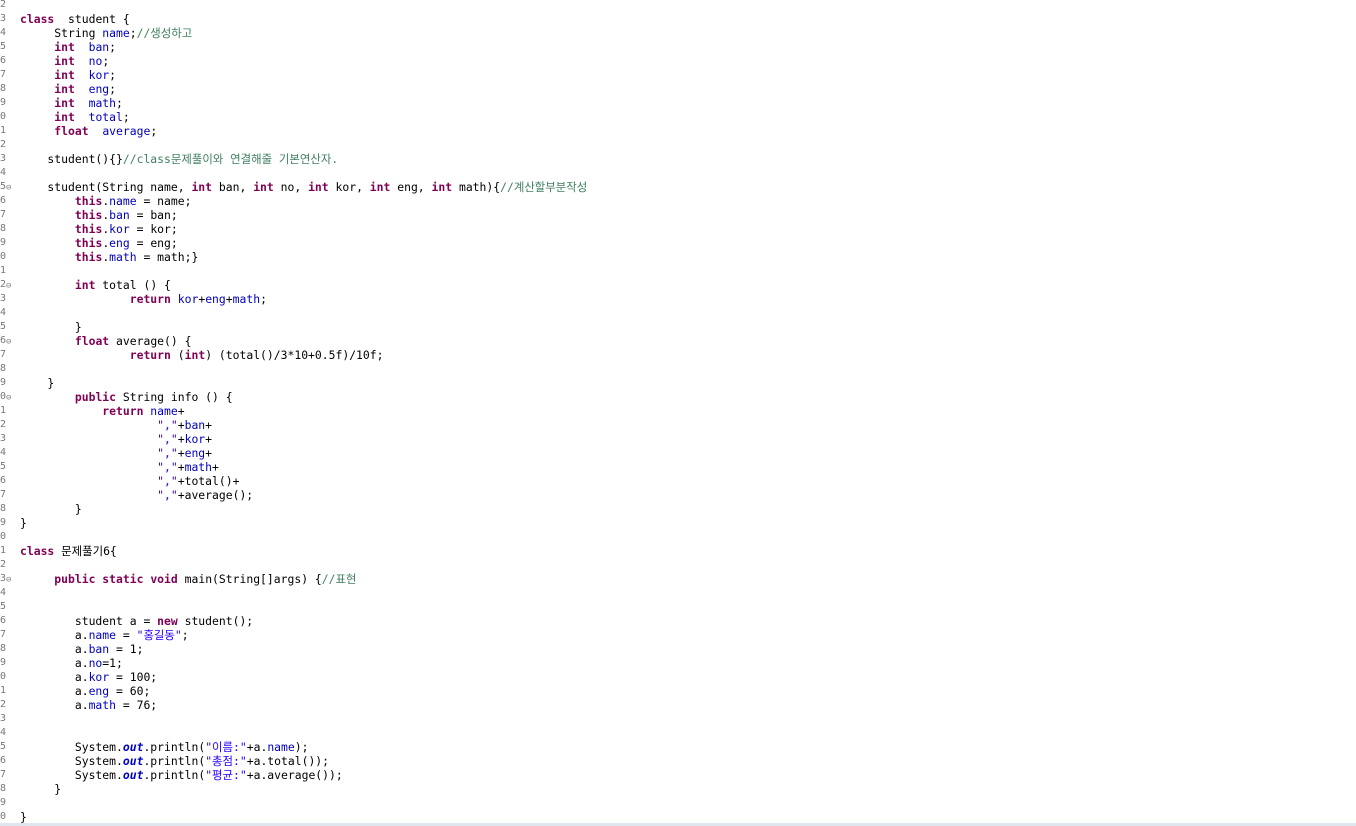 This screenshot has width=1356, height=826. Describe the element at coordinates (678, 47) in the screenshot. I see `code-line: 5 int ban;` at that location.